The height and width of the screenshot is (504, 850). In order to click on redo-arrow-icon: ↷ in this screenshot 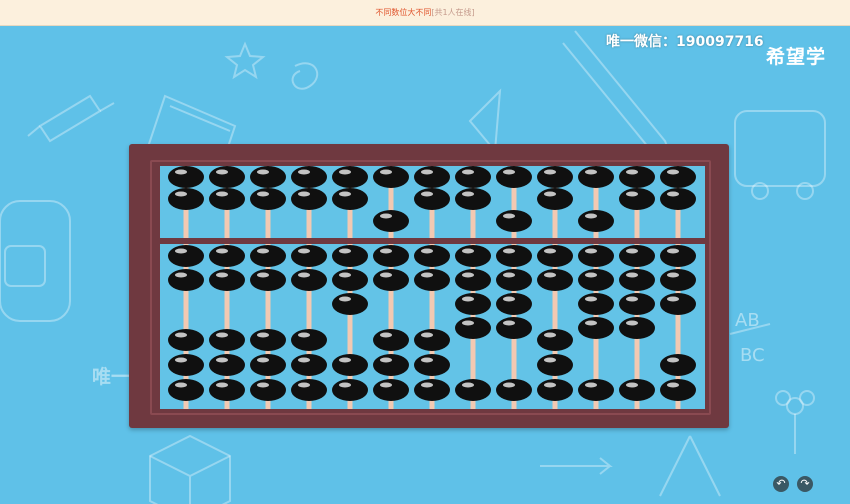, I will do `click(805, 483)`.